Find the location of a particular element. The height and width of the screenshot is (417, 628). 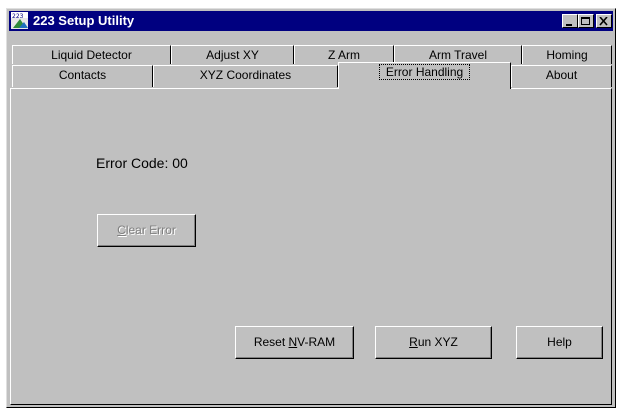

clear-error-label: lear Error is located at coordinates (150, 230).